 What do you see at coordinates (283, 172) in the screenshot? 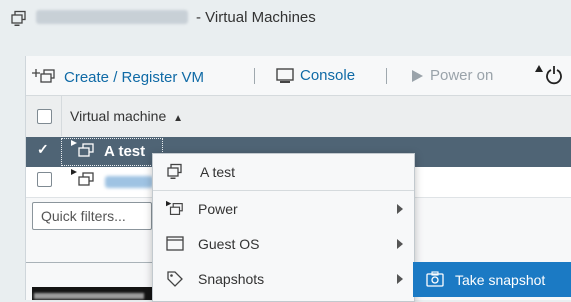
I see `context-menu-header: A test` at bounding box center [283, 172].